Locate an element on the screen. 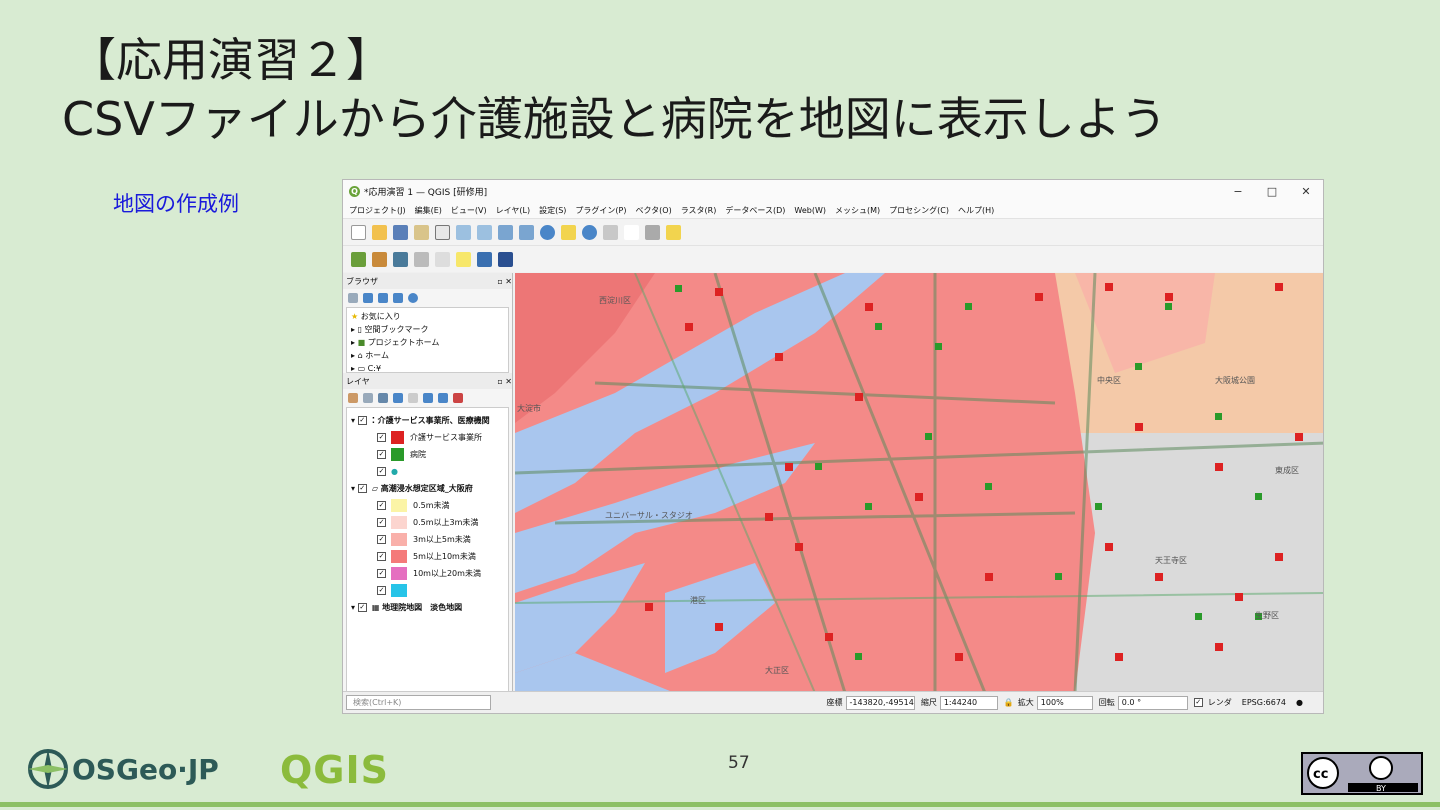 This screenshot has width=1440, height=810. help-icon is located at coordinates (505, 259).